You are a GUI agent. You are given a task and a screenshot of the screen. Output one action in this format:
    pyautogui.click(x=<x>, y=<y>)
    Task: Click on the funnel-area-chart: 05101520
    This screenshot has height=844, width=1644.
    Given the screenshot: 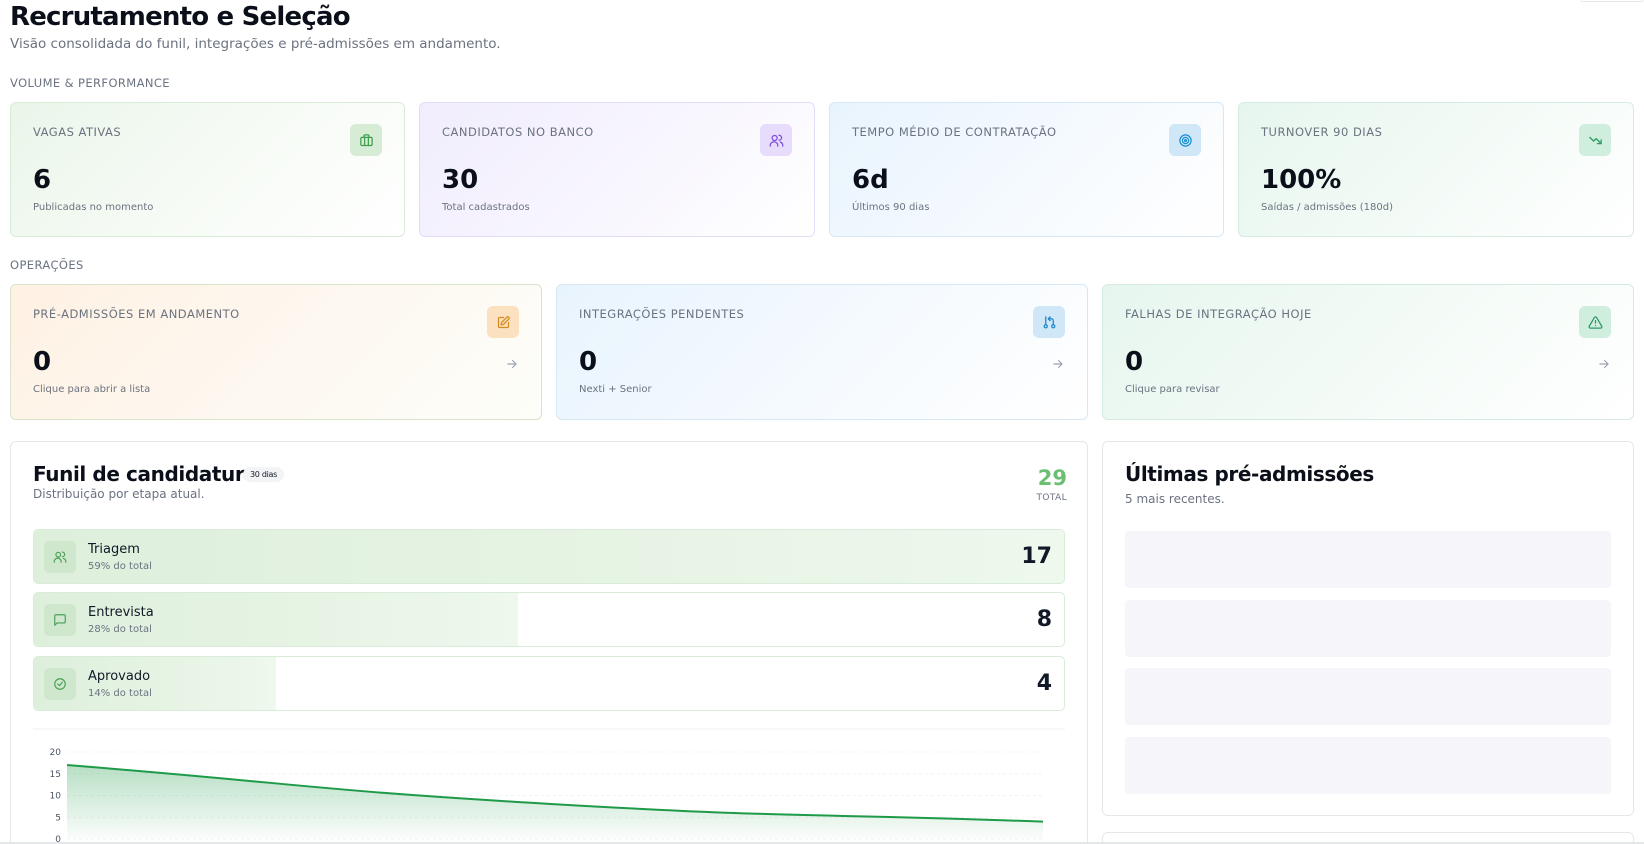 What is the action you would take?
    pyautogui.click(x=549, y=786)
    